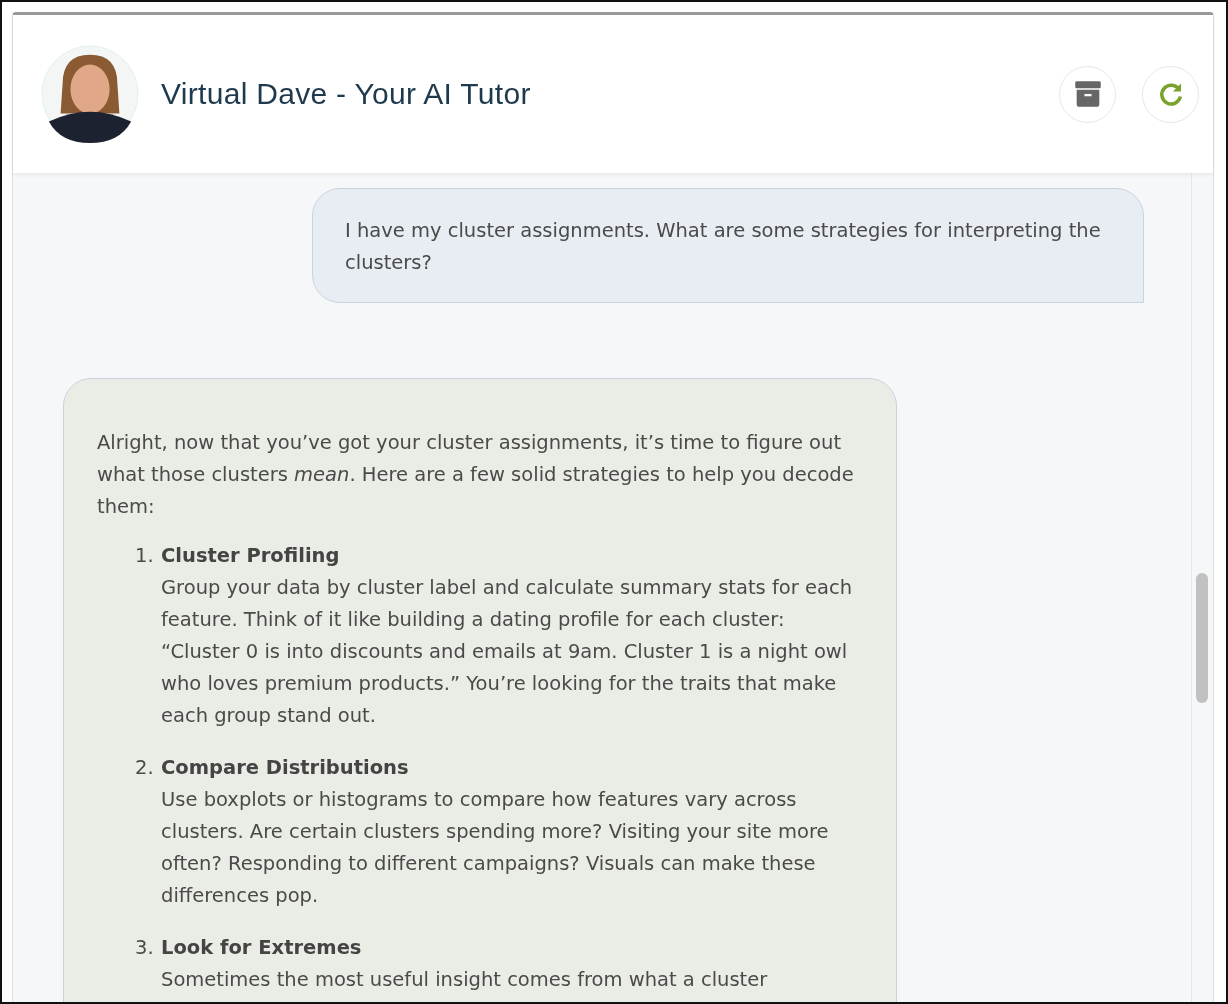 Image resolution: width=1228 pixels, height=1004 pixels. I want to click on list-item-text: Use boxplots or histograms to compare how features vary across clusters. Are certain clusters spending more? Visiting your site more often? Responding to different campaigns? Visuals can make these differences pop., so click(495, 848).